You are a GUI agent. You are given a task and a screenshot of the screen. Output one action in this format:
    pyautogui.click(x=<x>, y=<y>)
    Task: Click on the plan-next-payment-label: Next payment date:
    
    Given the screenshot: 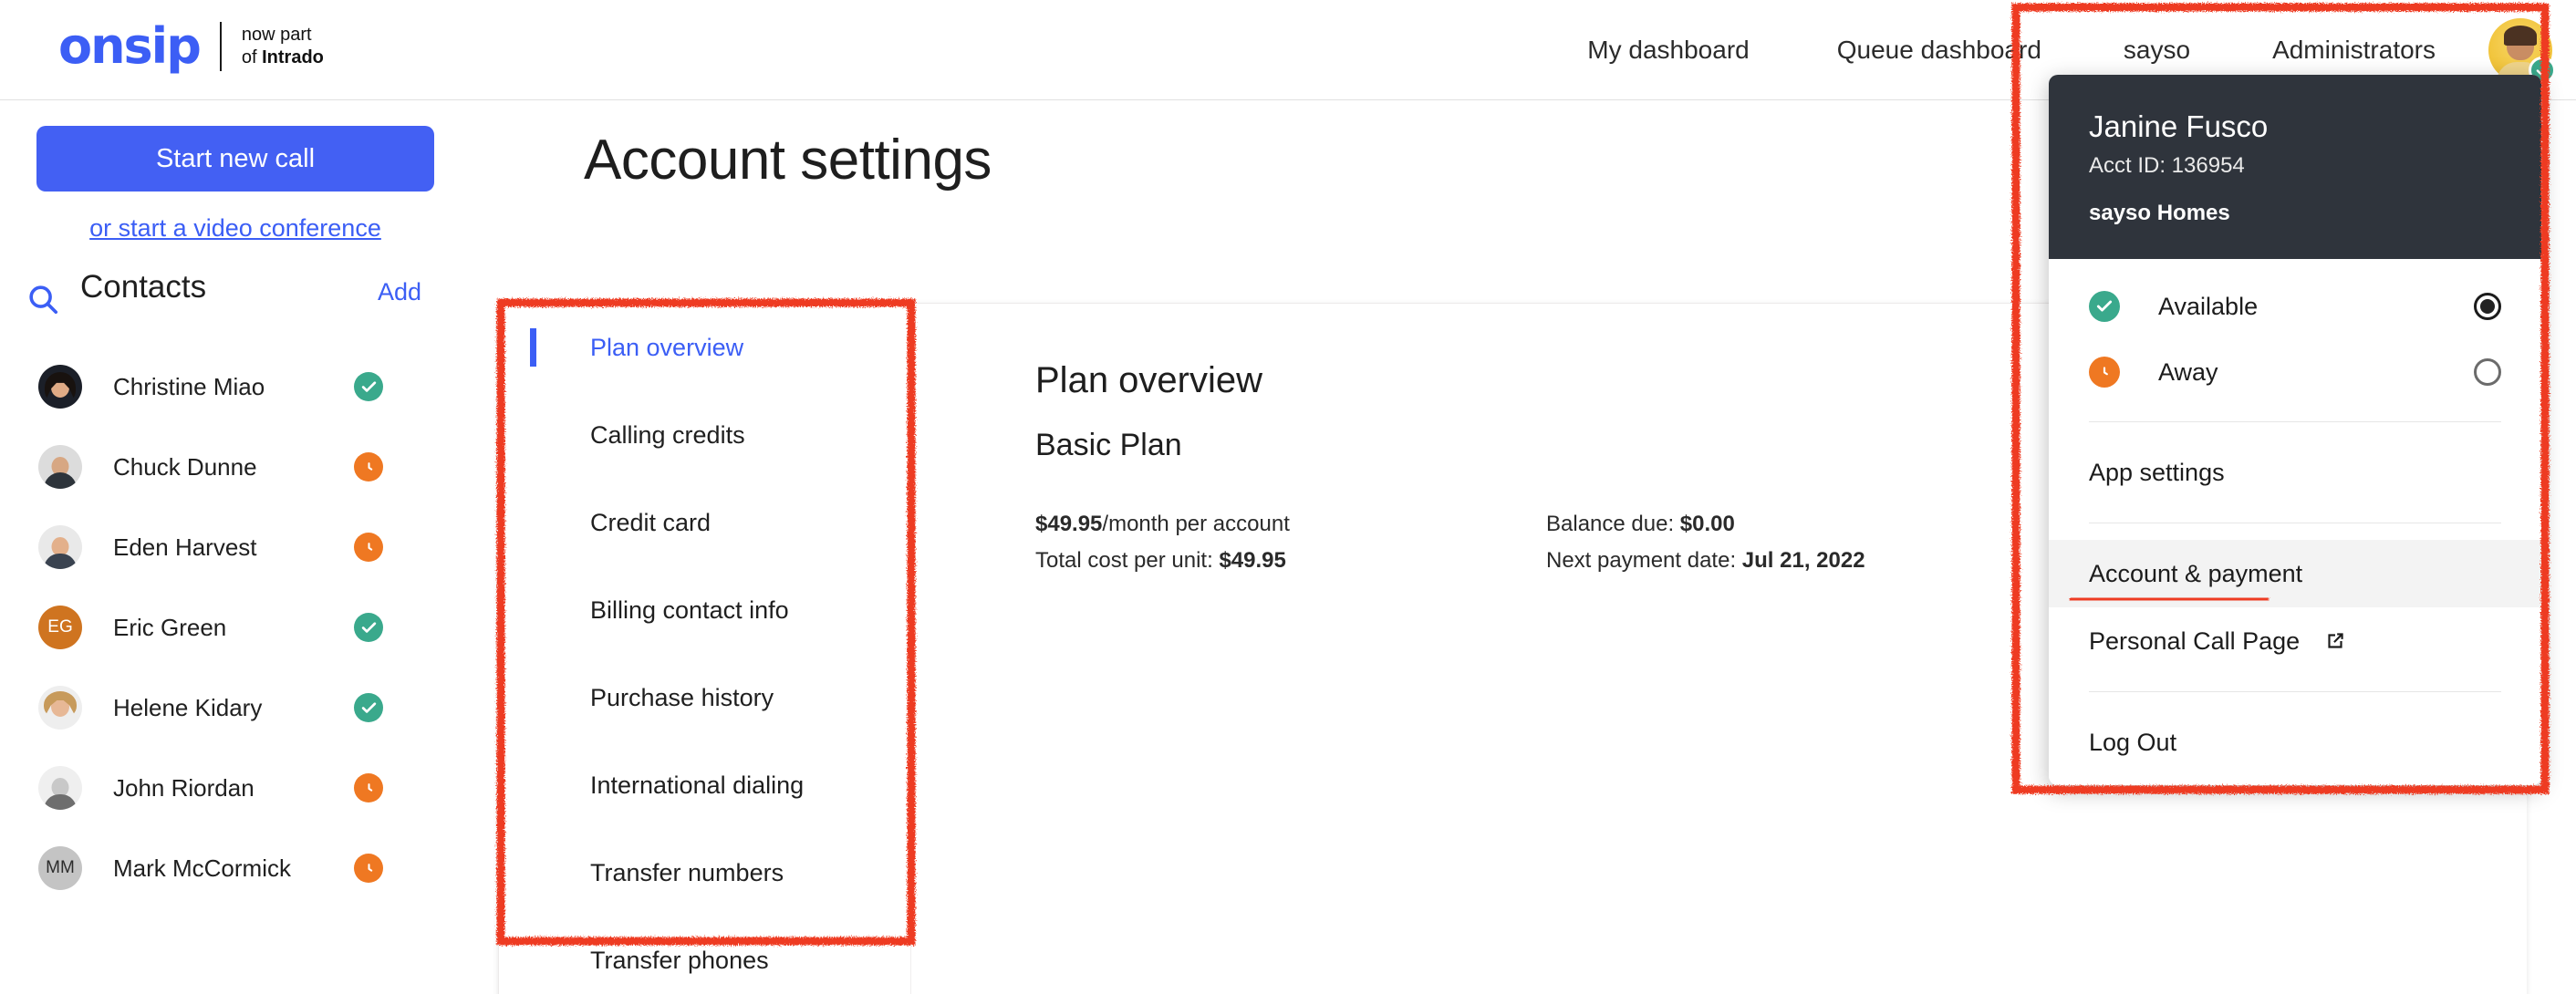 What is the action you would take?
    pyautogui.click(x=1644, y=560)
    